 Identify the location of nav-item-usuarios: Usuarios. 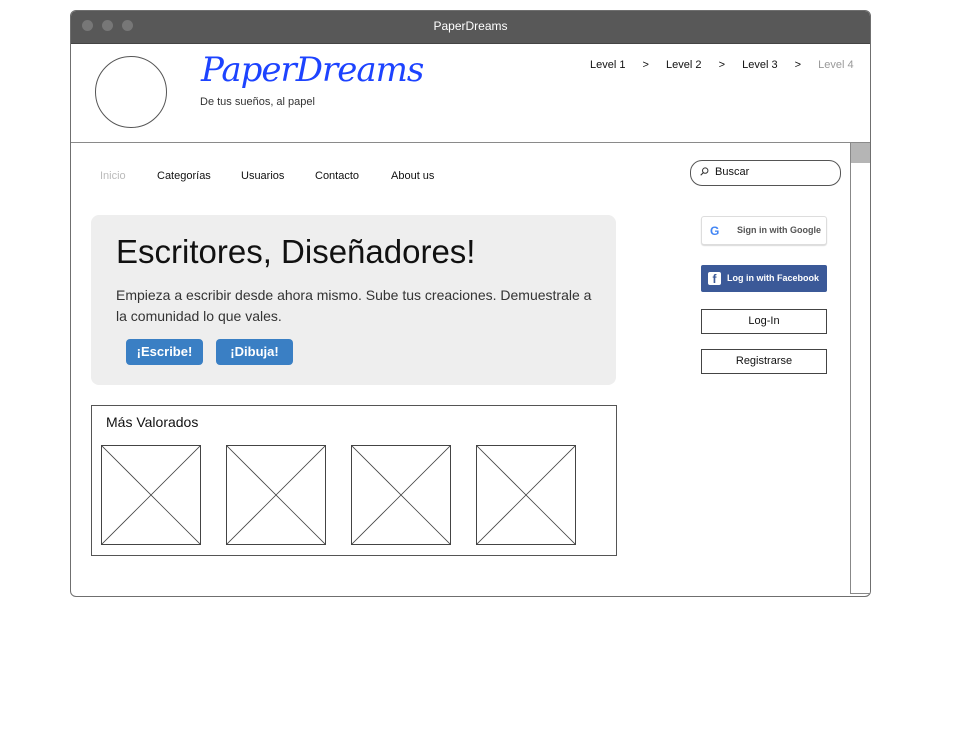
(262, 176).